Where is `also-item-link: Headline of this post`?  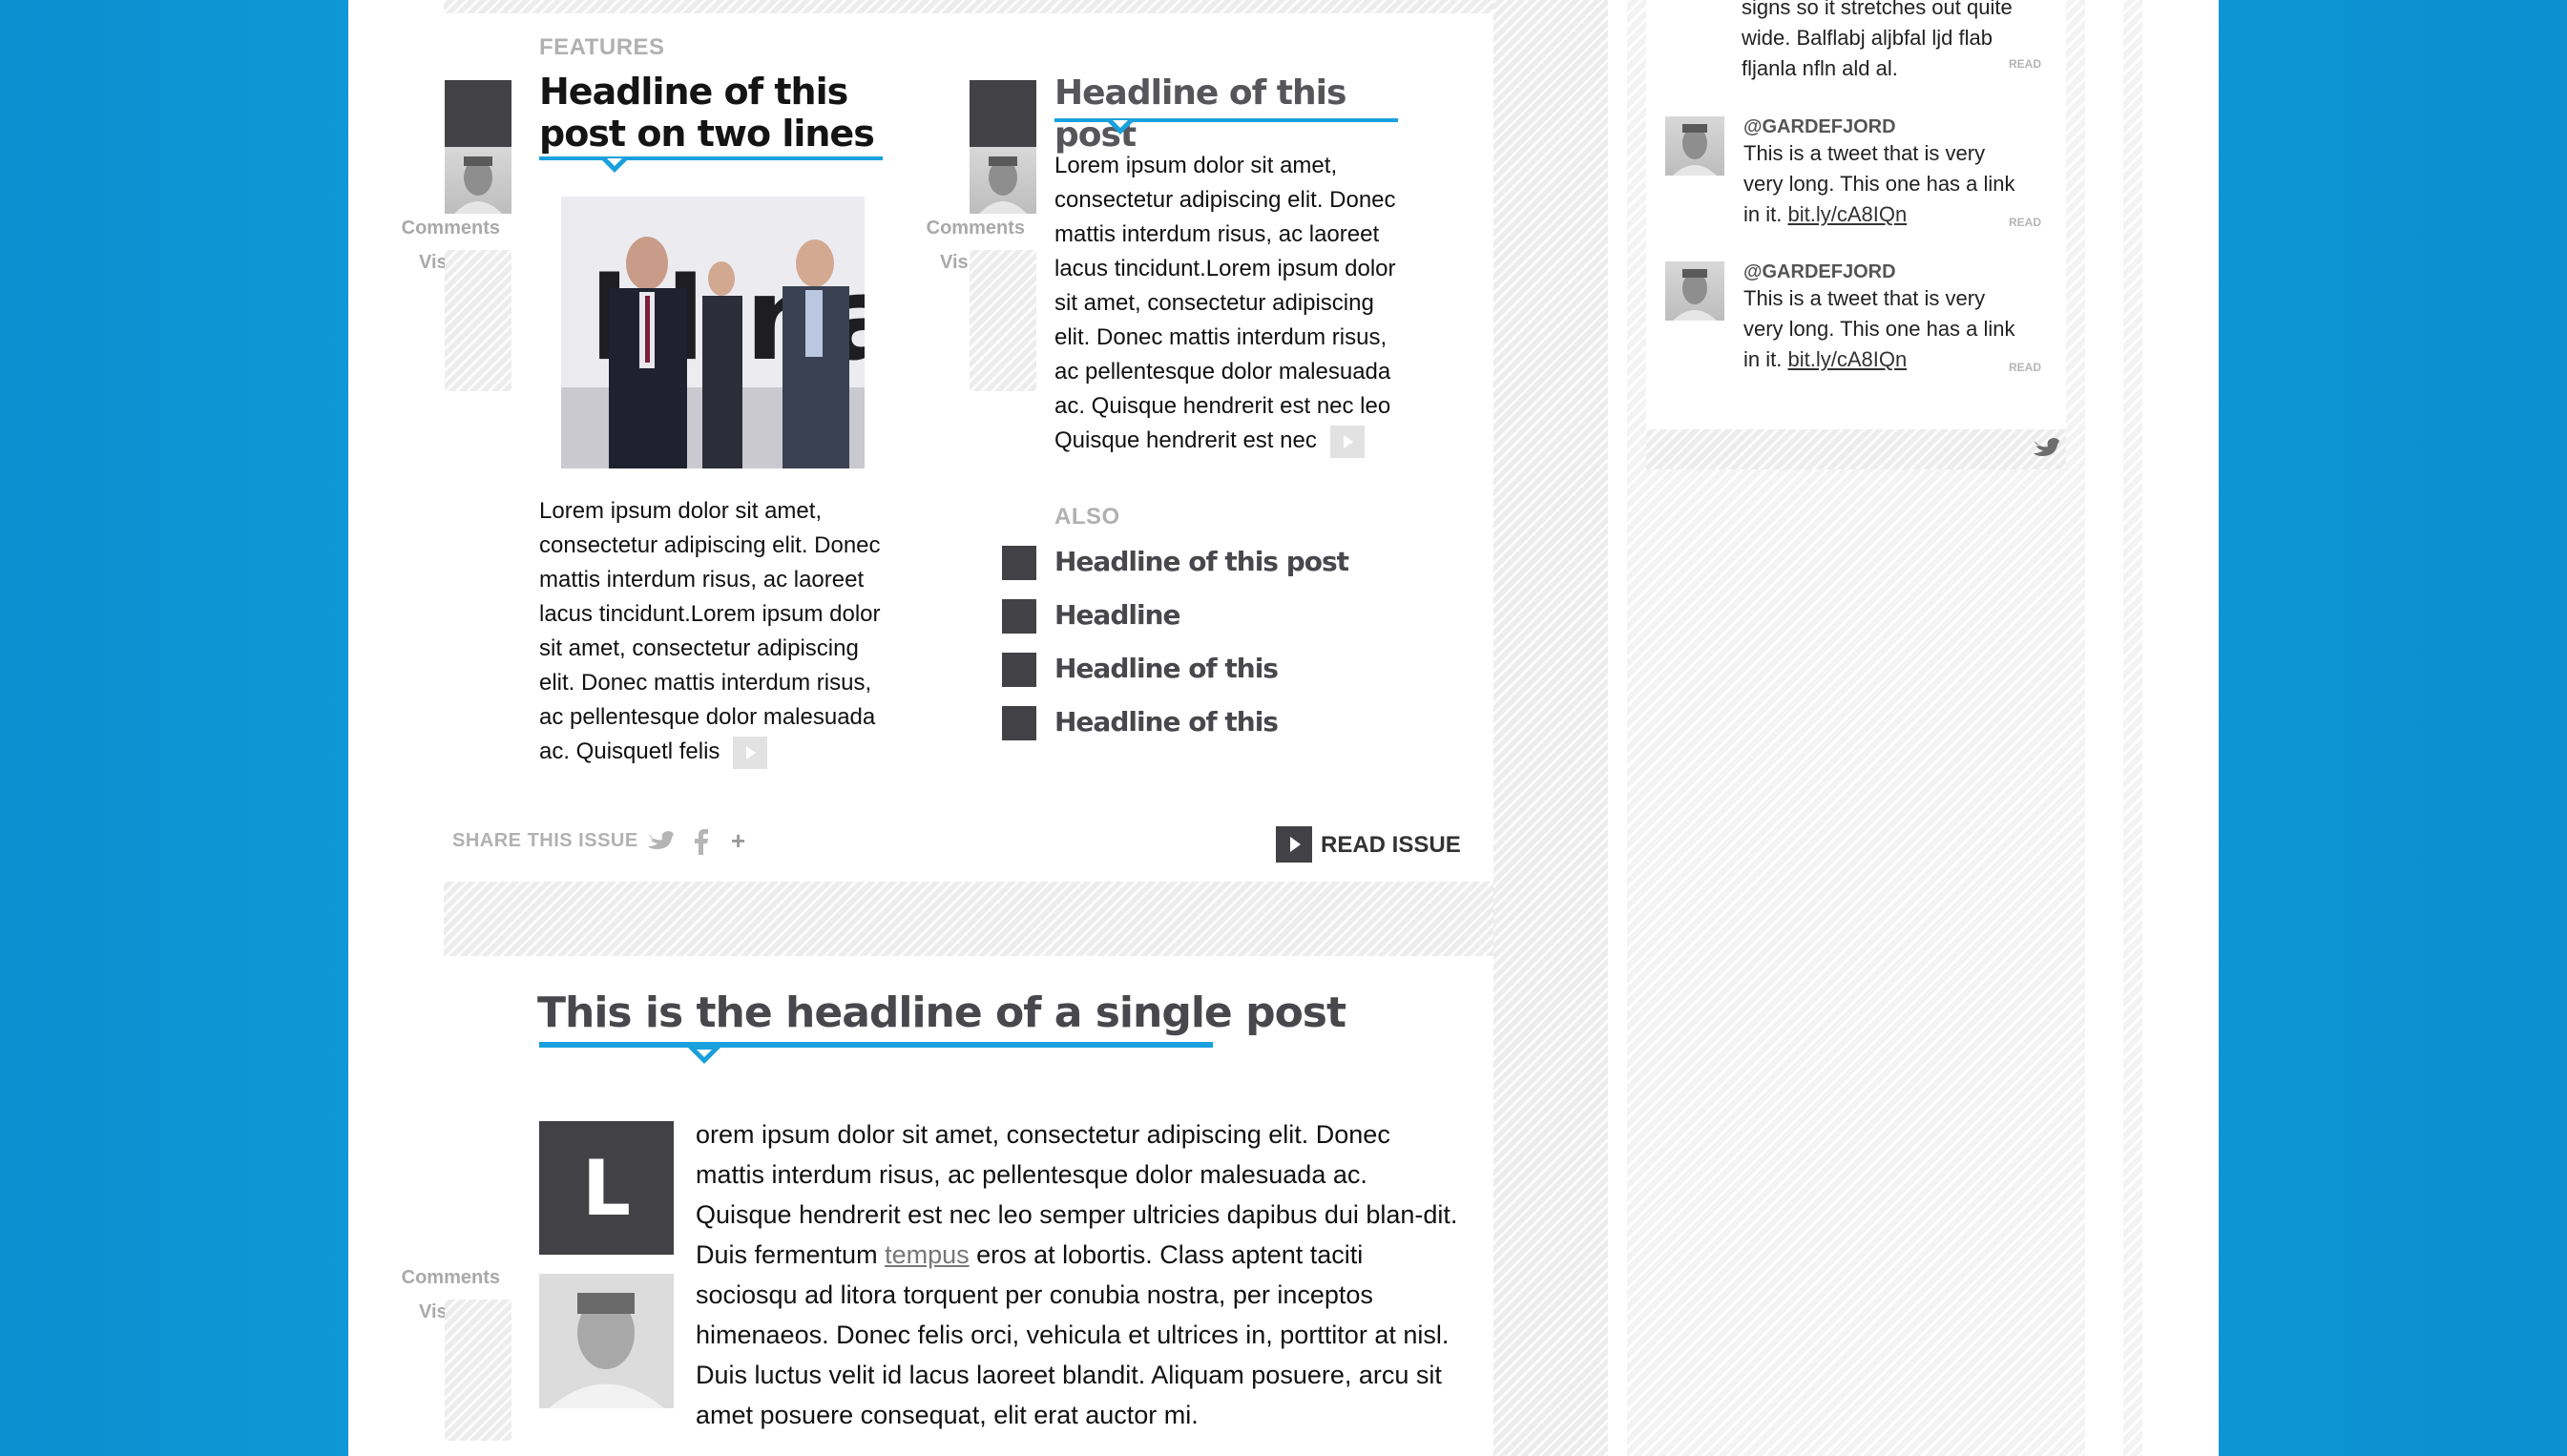 also-item-link: Headline of this post is located at coordinates (1201, 562).